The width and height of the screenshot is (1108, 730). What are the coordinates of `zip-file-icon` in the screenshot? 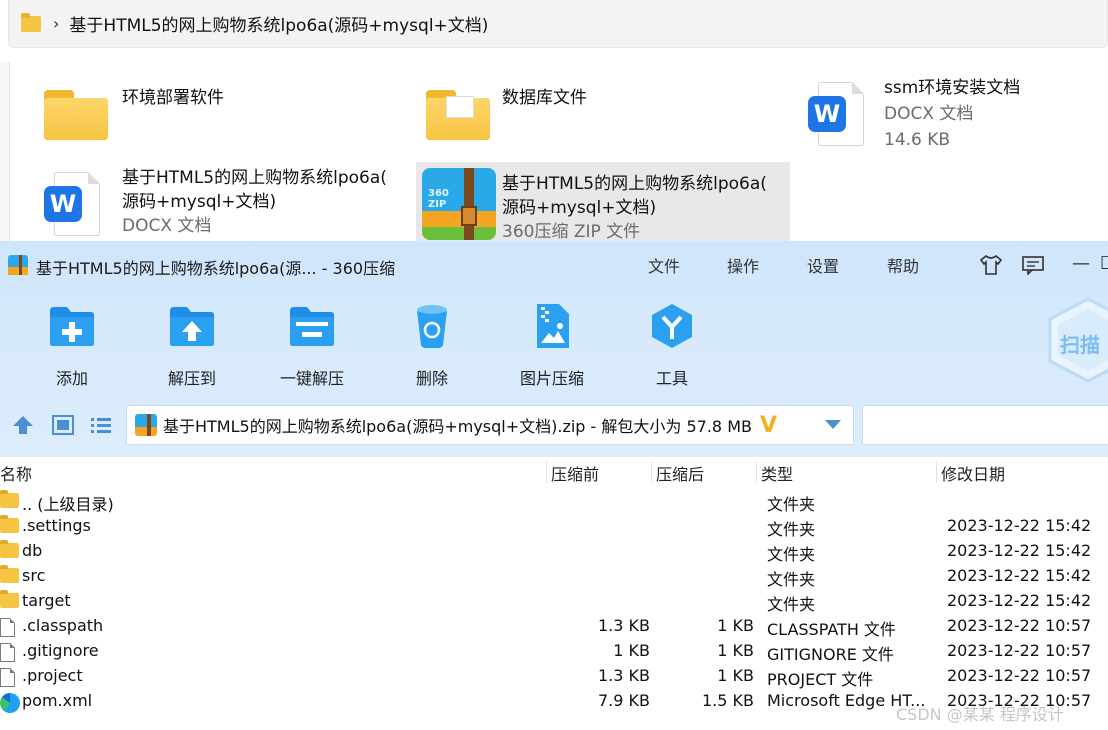 It's located at (146, 425).